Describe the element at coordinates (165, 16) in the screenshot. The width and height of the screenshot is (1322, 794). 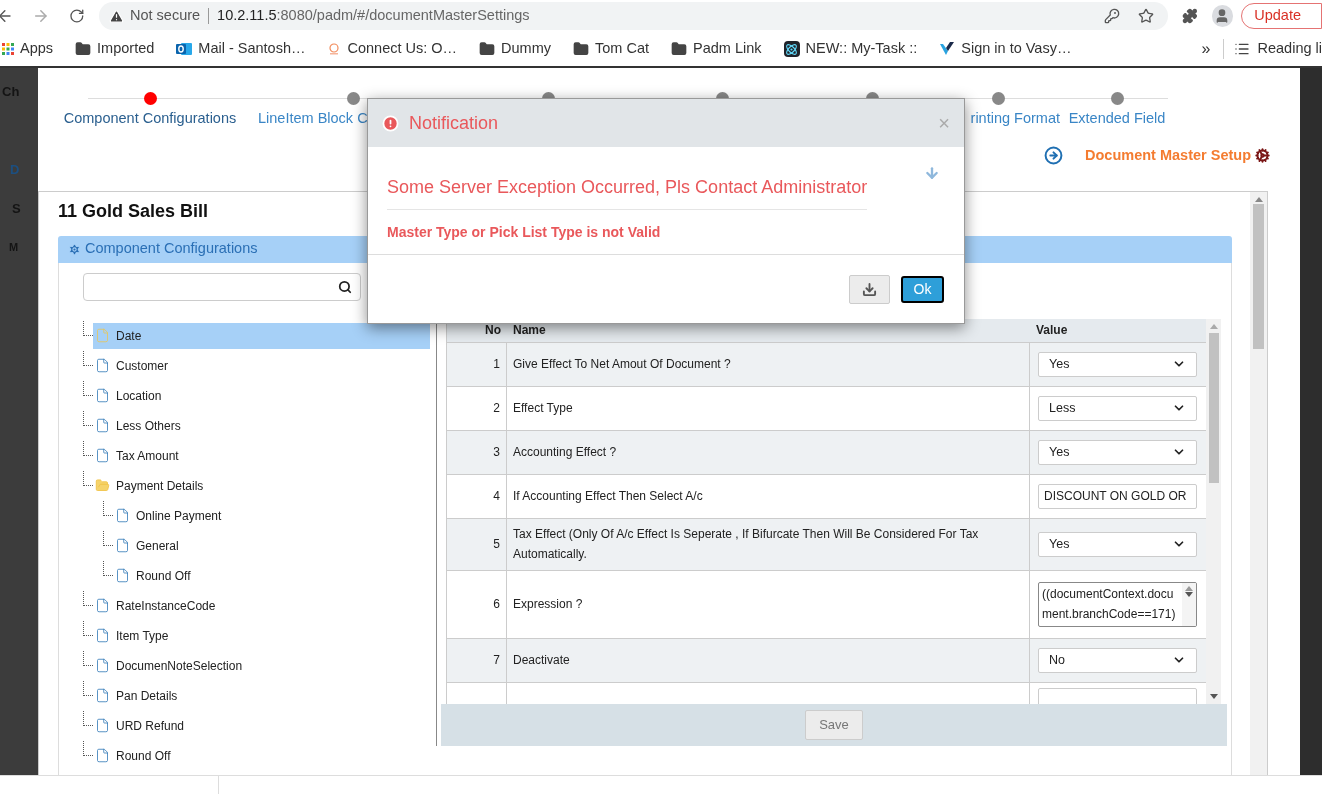
I see `security-label: Not secure` at that location.